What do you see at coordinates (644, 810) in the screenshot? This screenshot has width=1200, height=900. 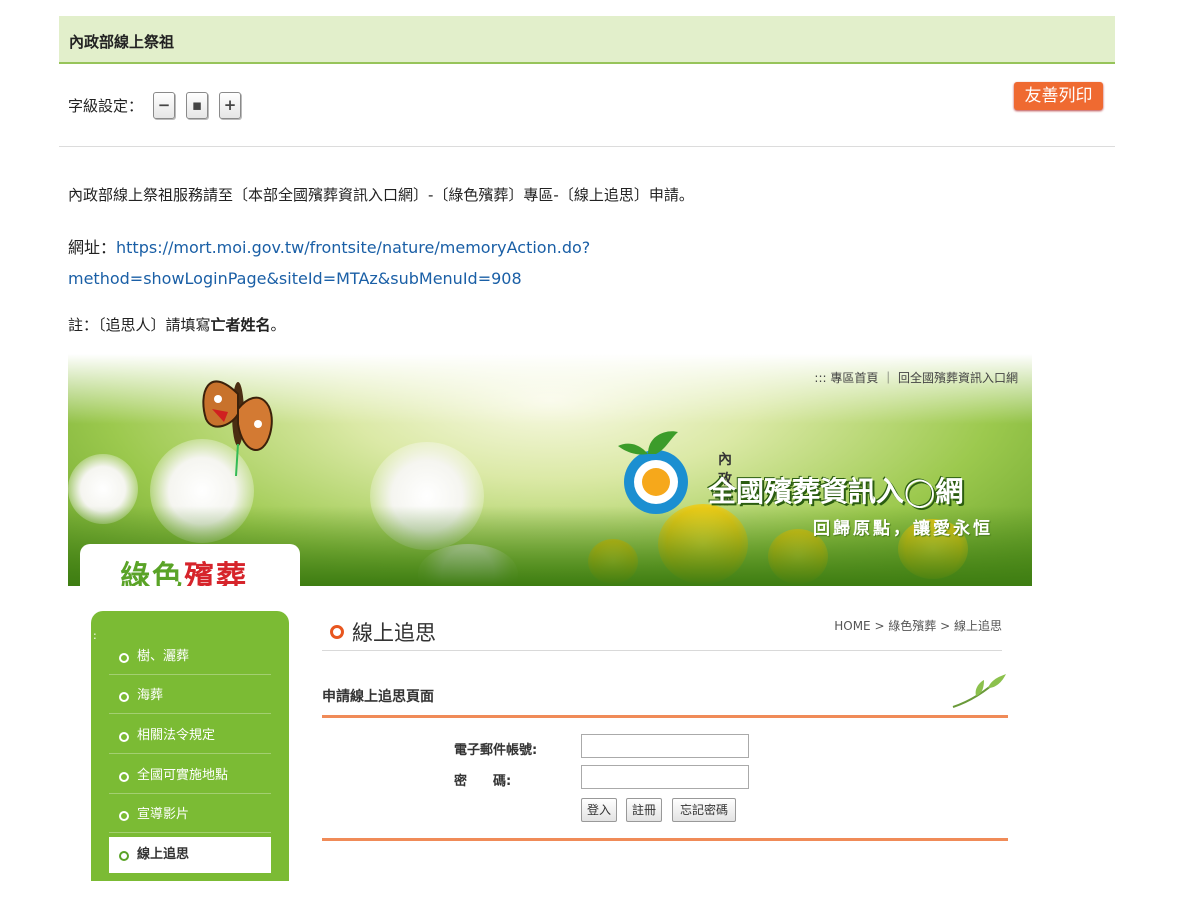 I see `register-button: 註冊` at bounding box center [644, 810].